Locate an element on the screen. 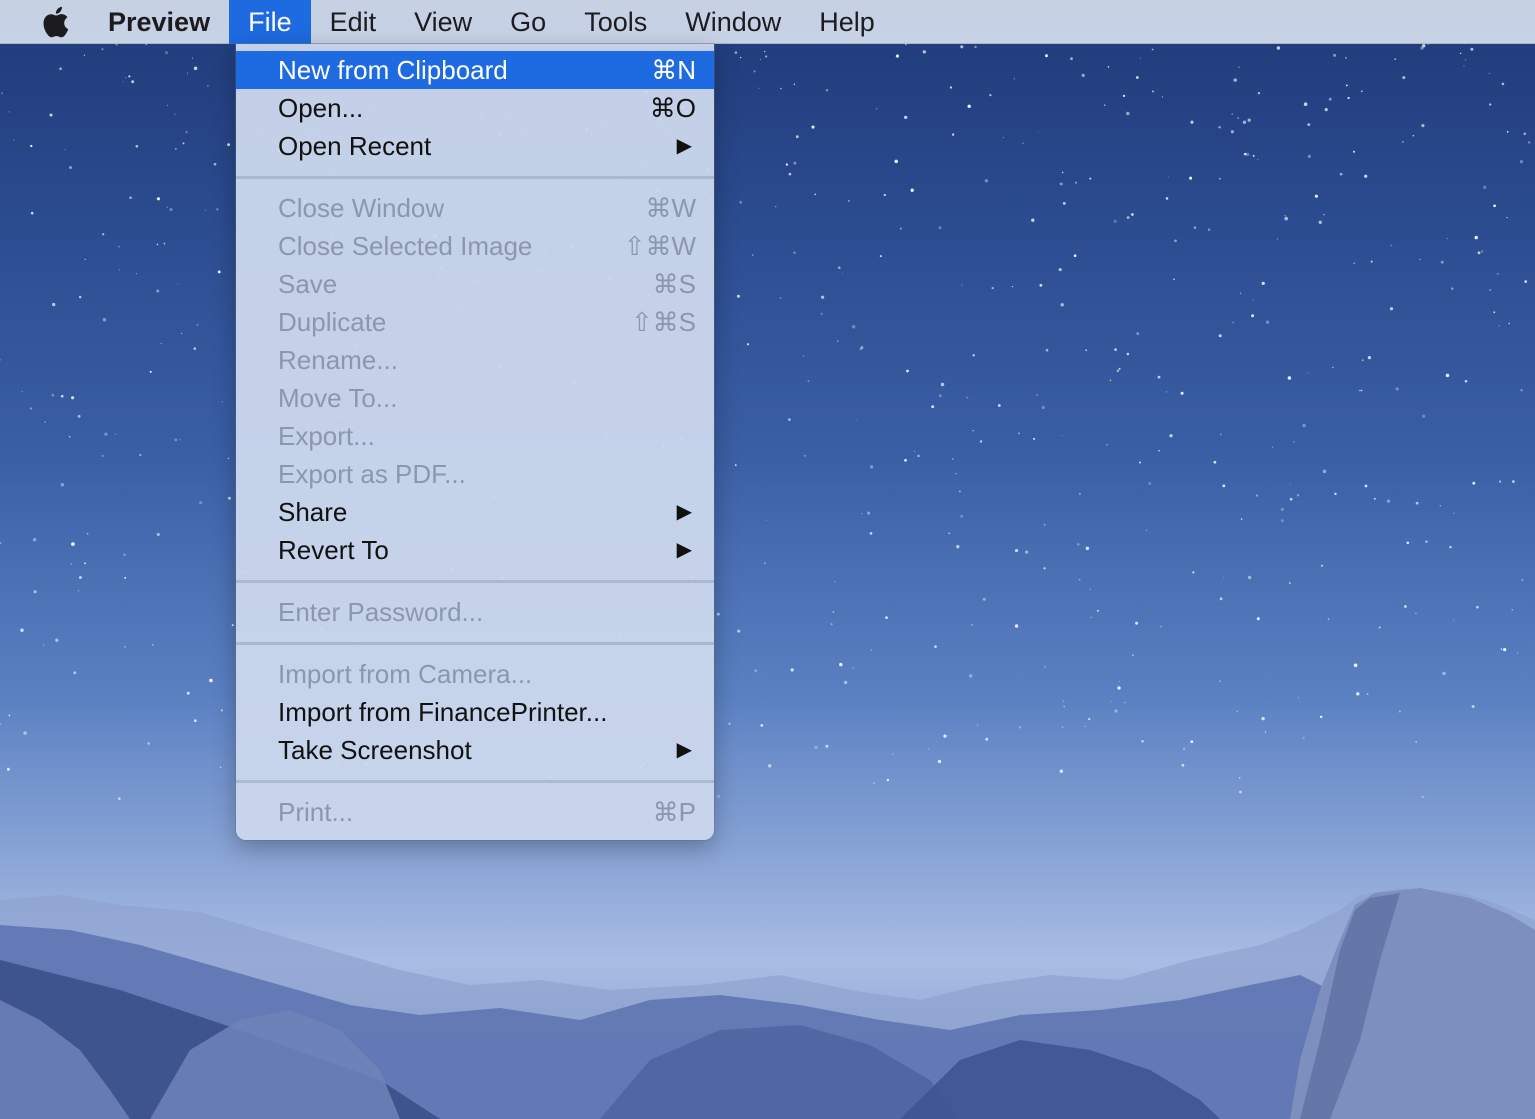  menu-item-label: Take Screenshot is located at coordinates (375, 750).